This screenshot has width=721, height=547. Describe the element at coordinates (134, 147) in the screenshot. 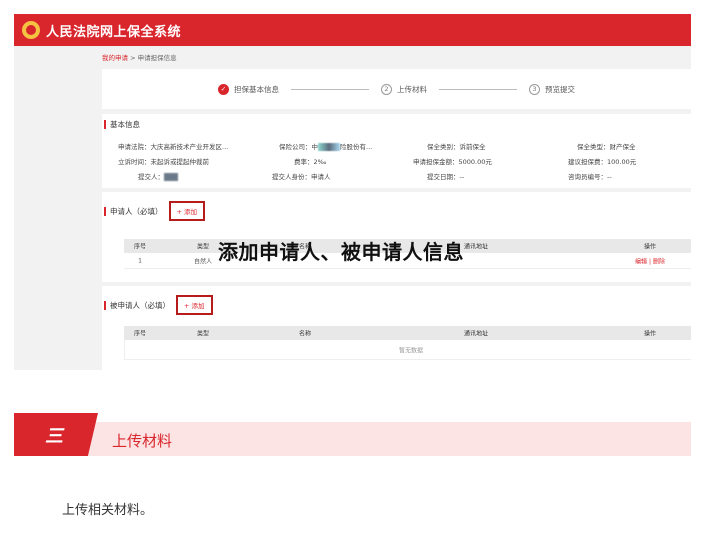

I see `court-label: 申请法院：` at that location.